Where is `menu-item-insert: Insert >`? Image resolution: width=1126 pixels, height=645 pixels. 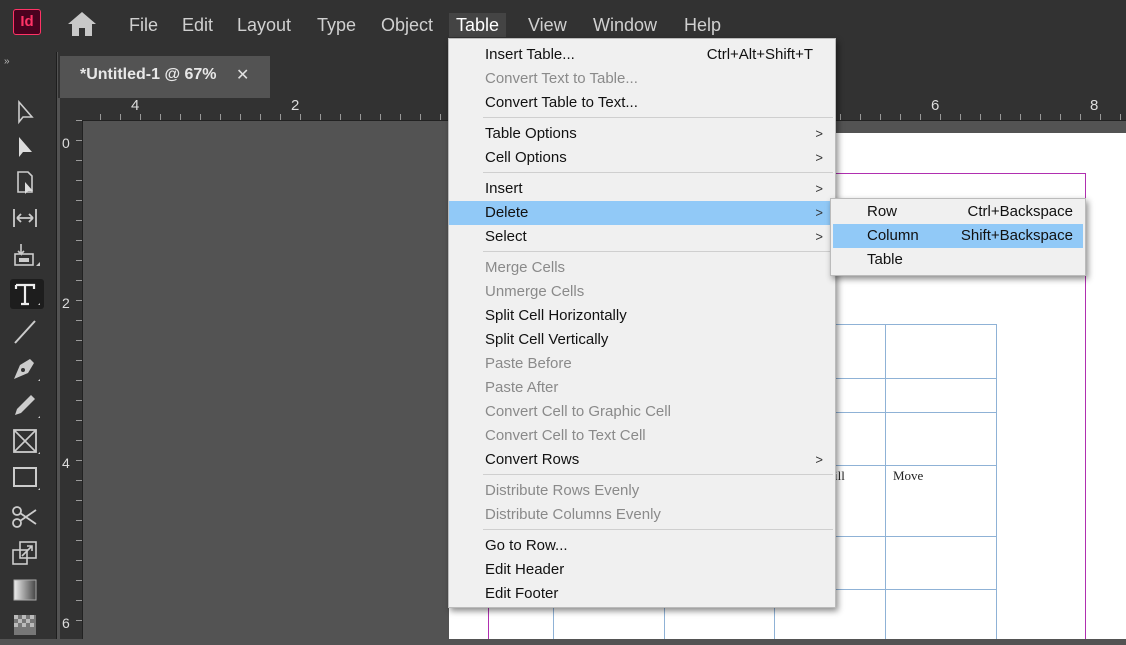 menu-item-insert: Insert > is located at coordinates (642, 189).